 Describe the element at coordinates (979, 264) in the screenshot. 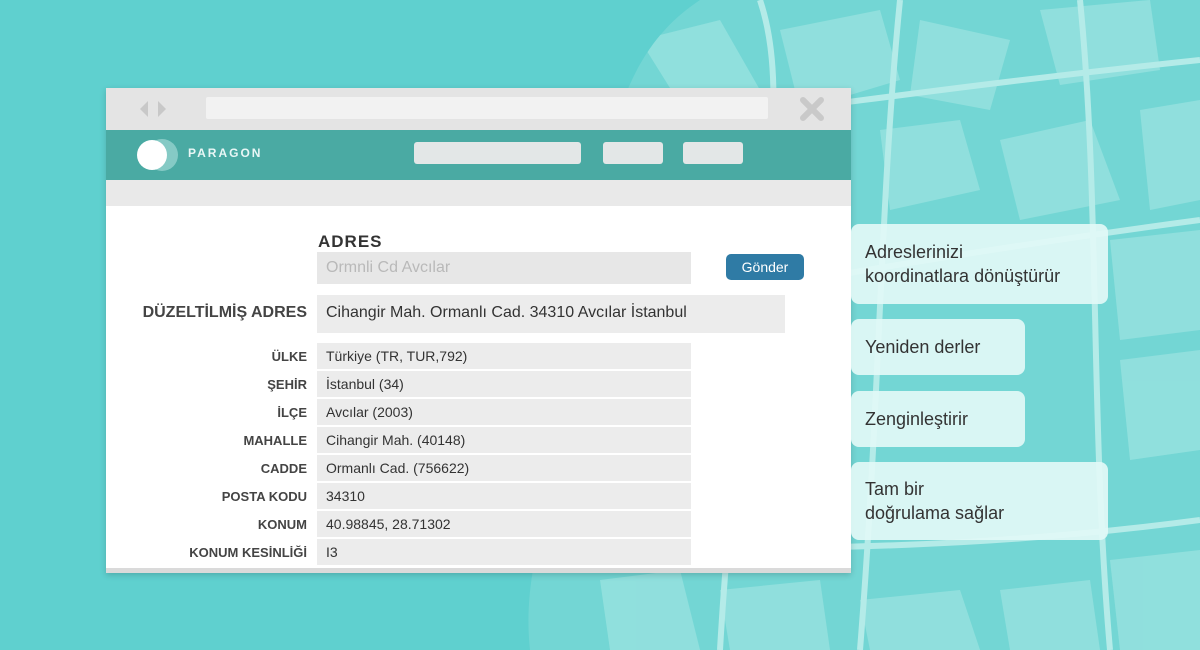

I see `feature-card-geocode: Adreslerinizi koordinatlara dönüştürür` at that location.